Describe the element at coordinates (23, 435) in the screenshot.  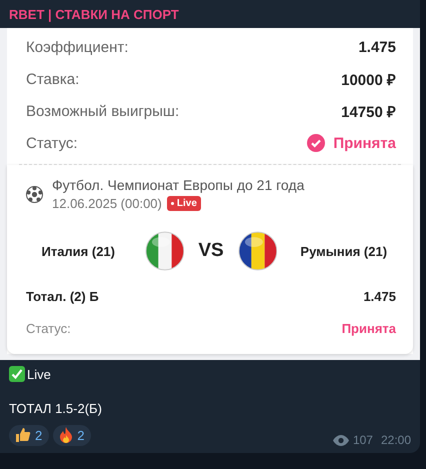
I see `thumbs-up-icon` at that location.